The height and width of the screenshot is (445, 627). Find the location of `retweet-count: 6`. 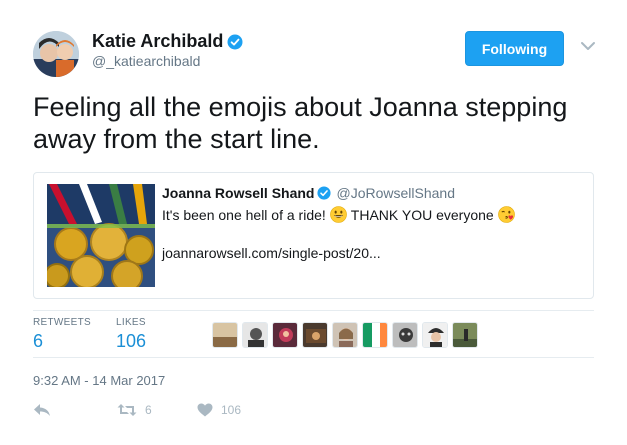

retweet-count: 6 is located at coordinates (148, 410).